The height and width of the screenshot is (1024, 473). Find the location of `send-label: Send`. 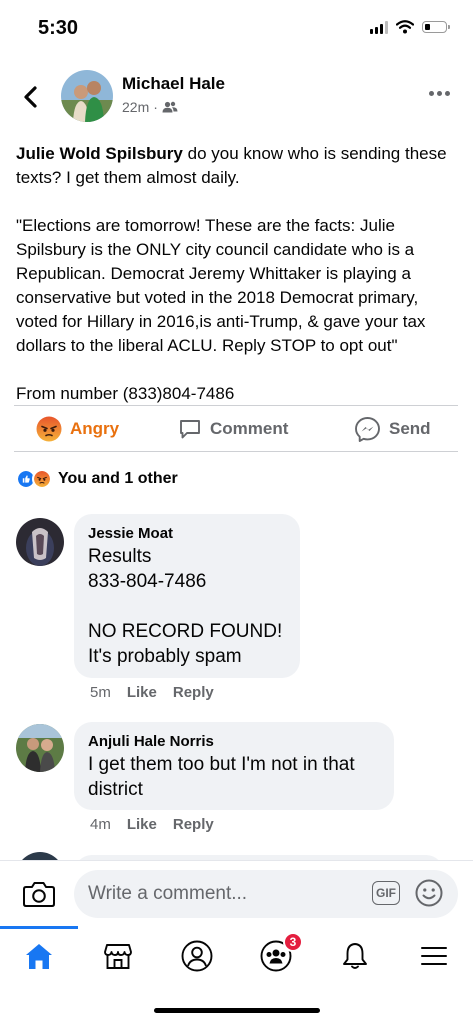

send-label: Send is located at coordinates (410, 428).